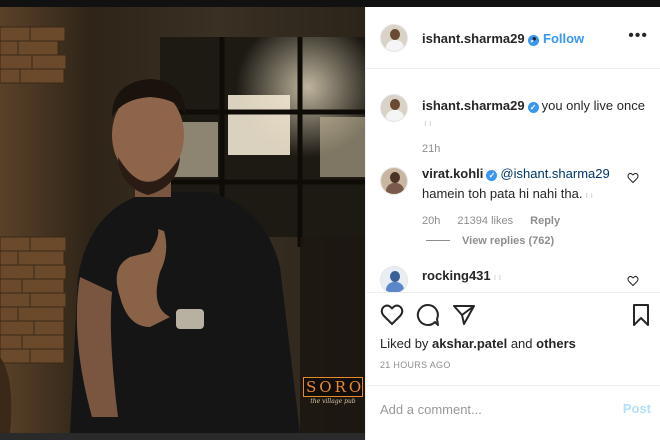  I want to click on comment-mention: @ishant.sharma29, so click(554, 173).